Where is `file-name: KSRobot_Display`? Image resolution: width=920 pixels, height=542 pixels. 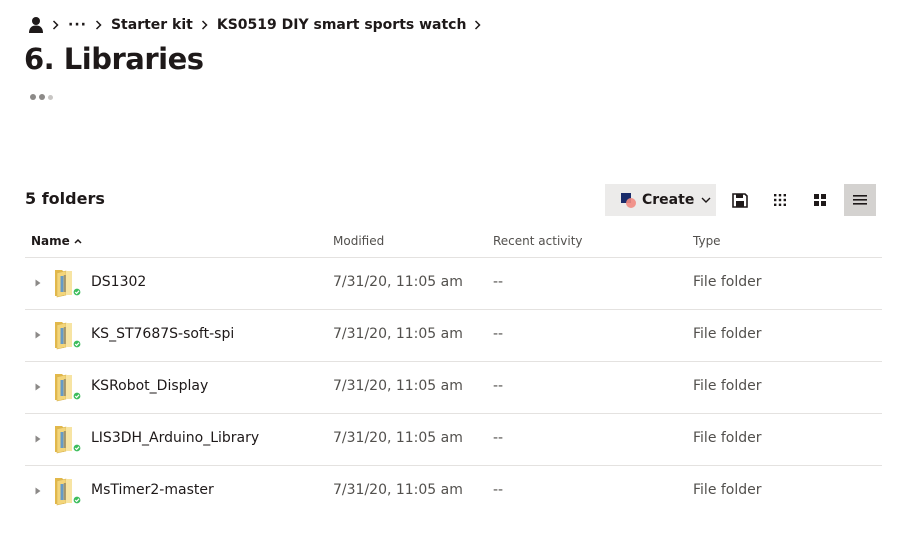 file-name: KSRobot_Display is located at coordinates (149, 386).